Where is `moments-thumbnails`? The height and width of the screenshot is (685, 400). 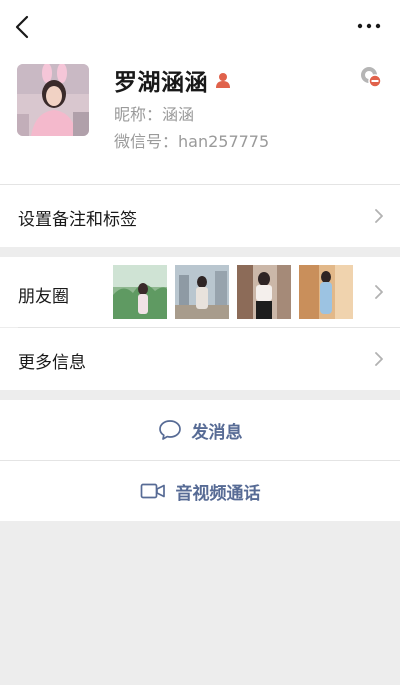
moments-thumbnails is located at coordinates (233, 292).